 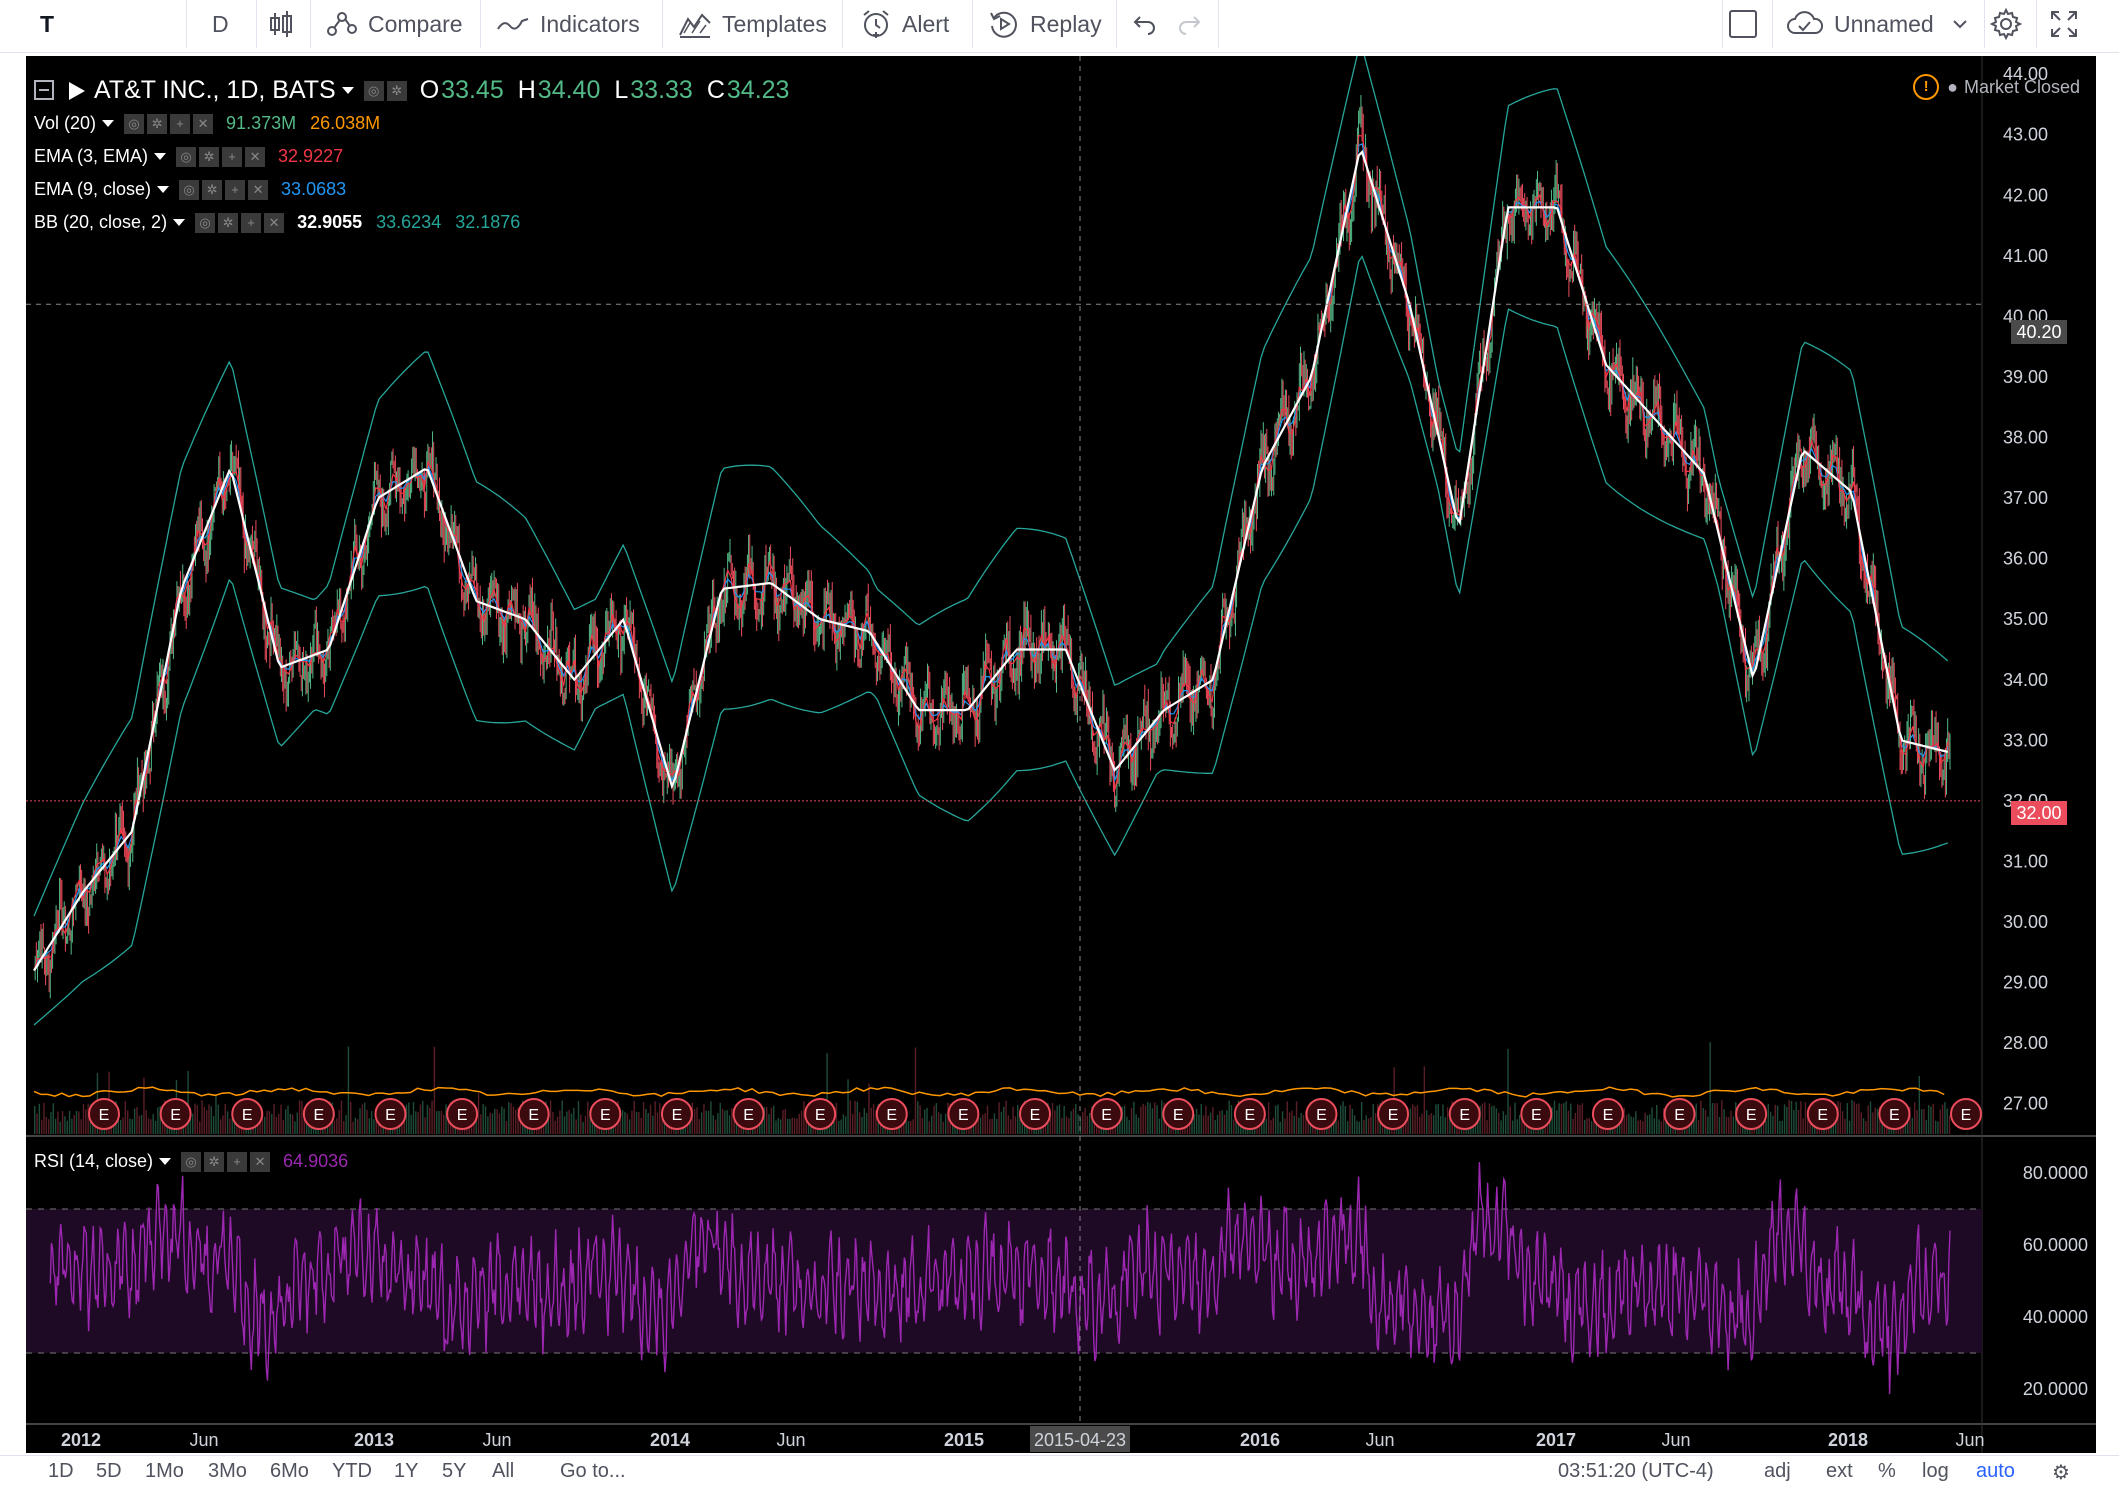 What do you see at coordinates (1189, 24) in the screenshot?
I see `redo-button` at bounding box center [1189, 24].